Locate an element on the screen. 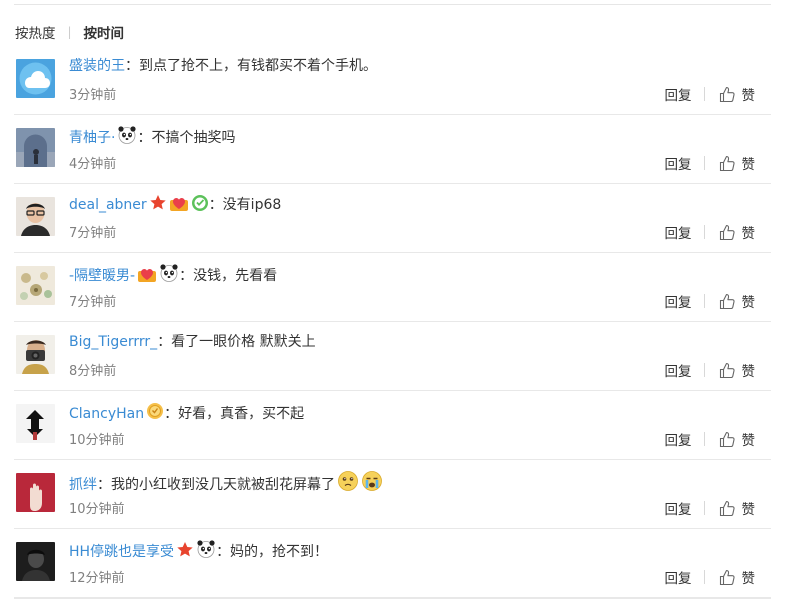  bottom-divider is located at coordinates (392, 598).